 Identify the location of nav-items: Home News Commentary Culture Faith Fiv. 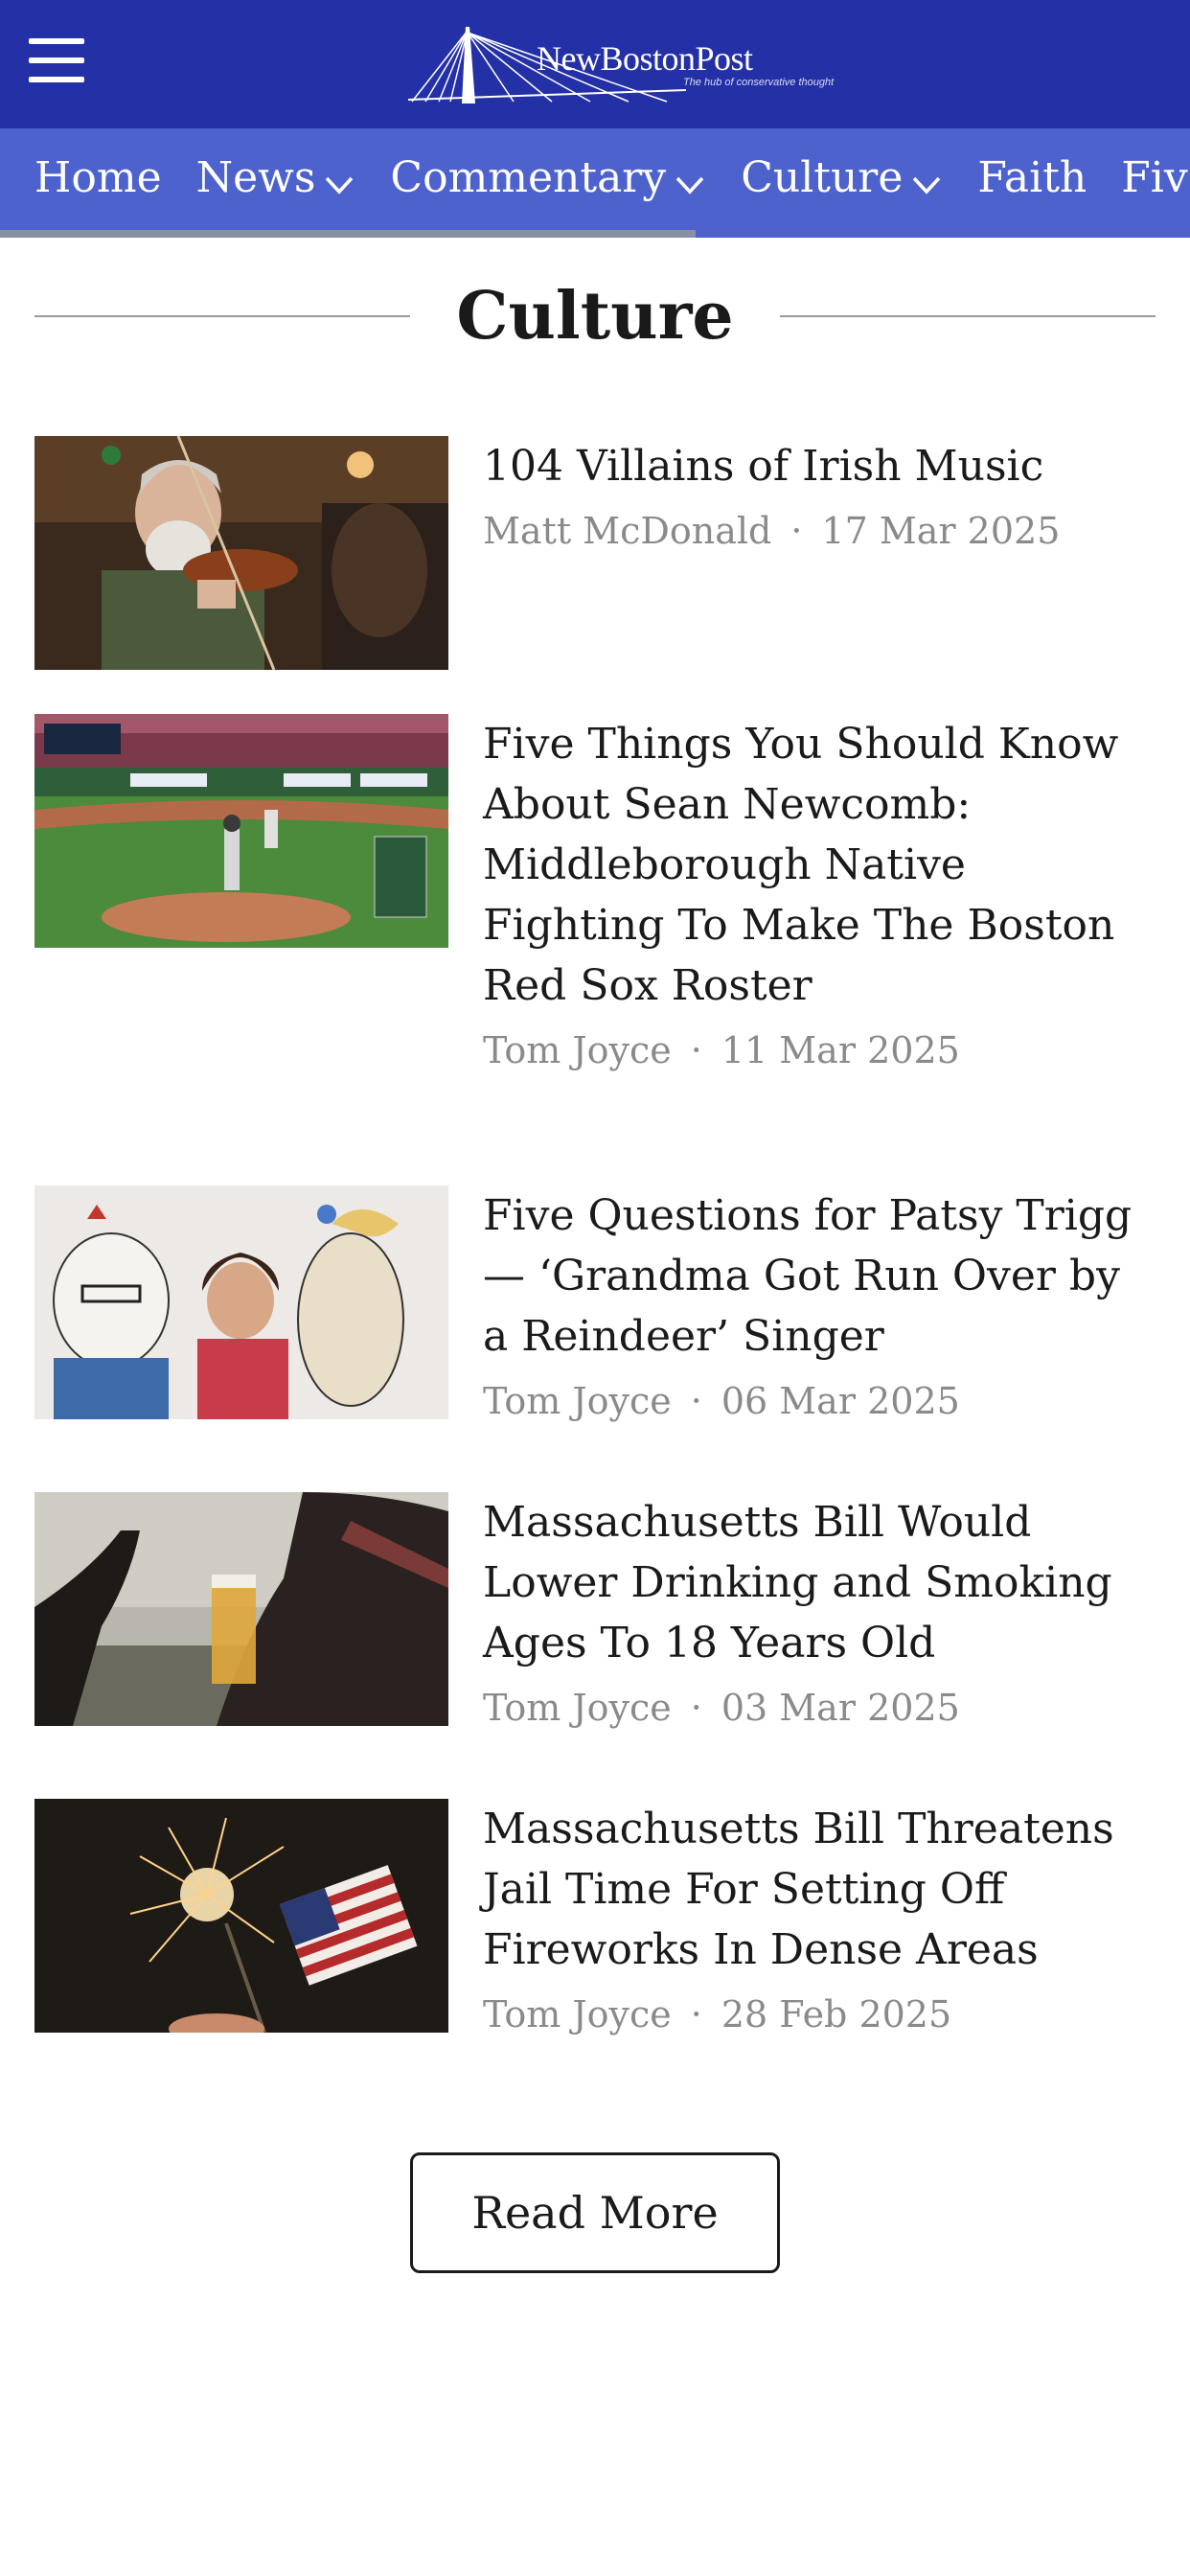
(612, 177).